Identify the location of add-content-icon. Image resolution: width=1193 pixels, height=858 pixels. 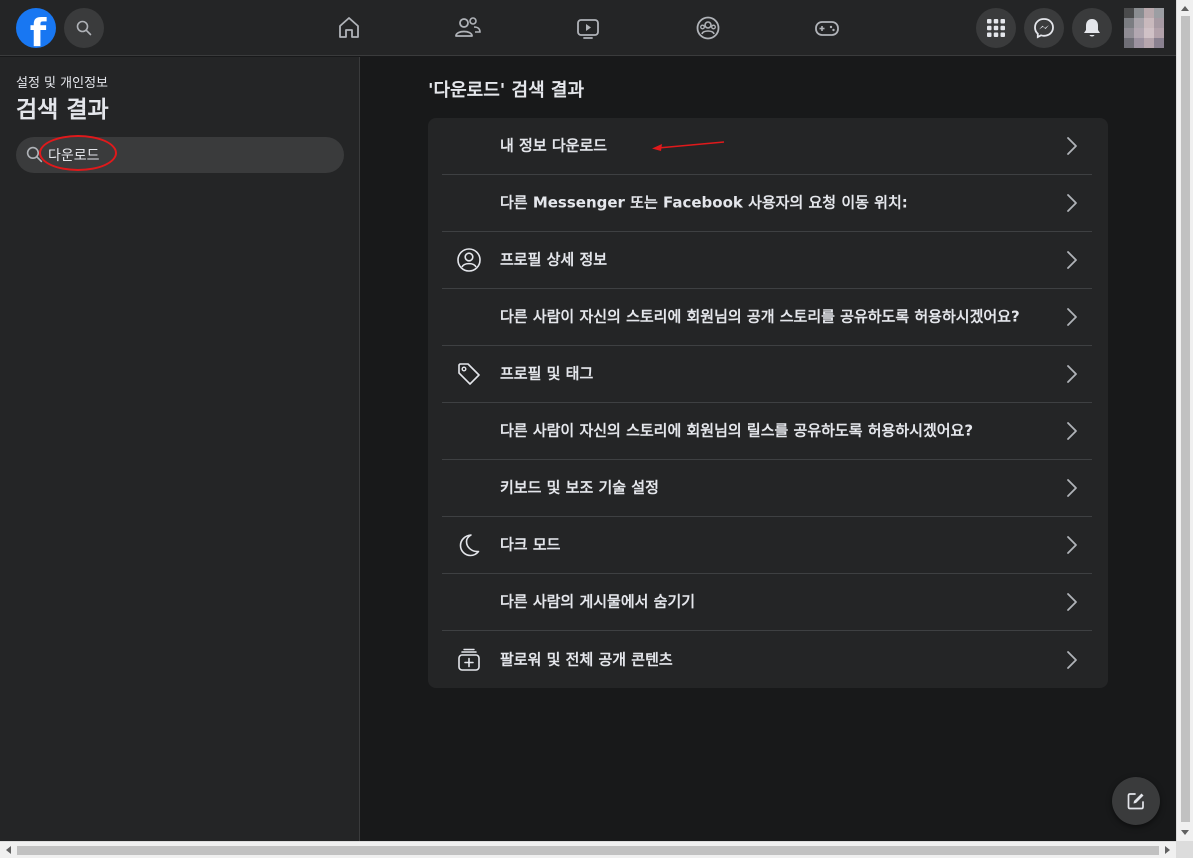
(469, 660).